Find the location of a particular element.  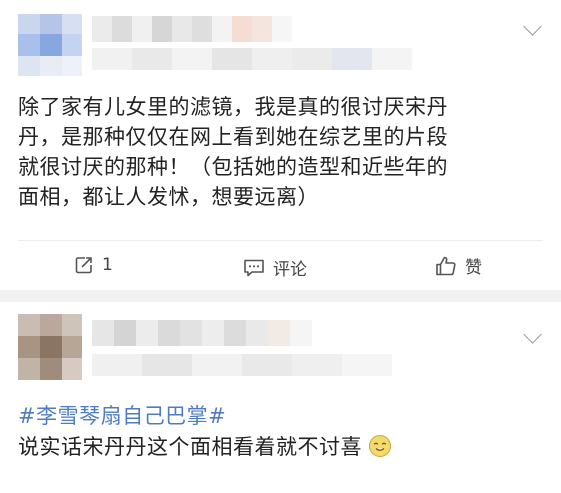

post-content-line: 面相，都让人发怵，想要远离） is located at coordinates (168, 197).